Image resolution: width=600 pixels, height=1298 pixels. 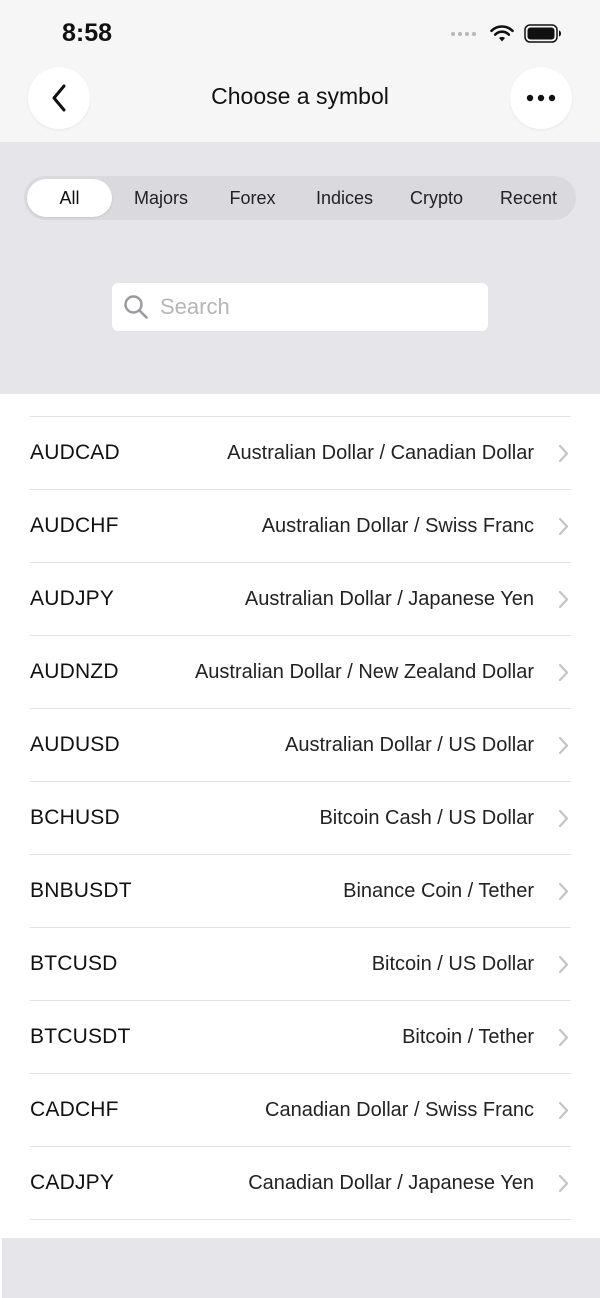 What do you see at coordinates (75, 817) in the screenshot?
I see `symbol-code: BCHUSD` at bounding box center [75, 817].